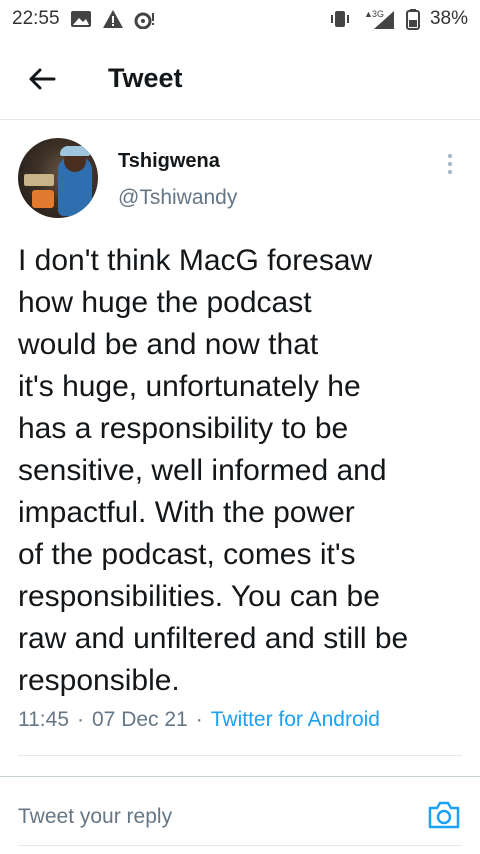 The height and width of the screenshot is (854, 480). I want to click on back-button, so click(42, 79).